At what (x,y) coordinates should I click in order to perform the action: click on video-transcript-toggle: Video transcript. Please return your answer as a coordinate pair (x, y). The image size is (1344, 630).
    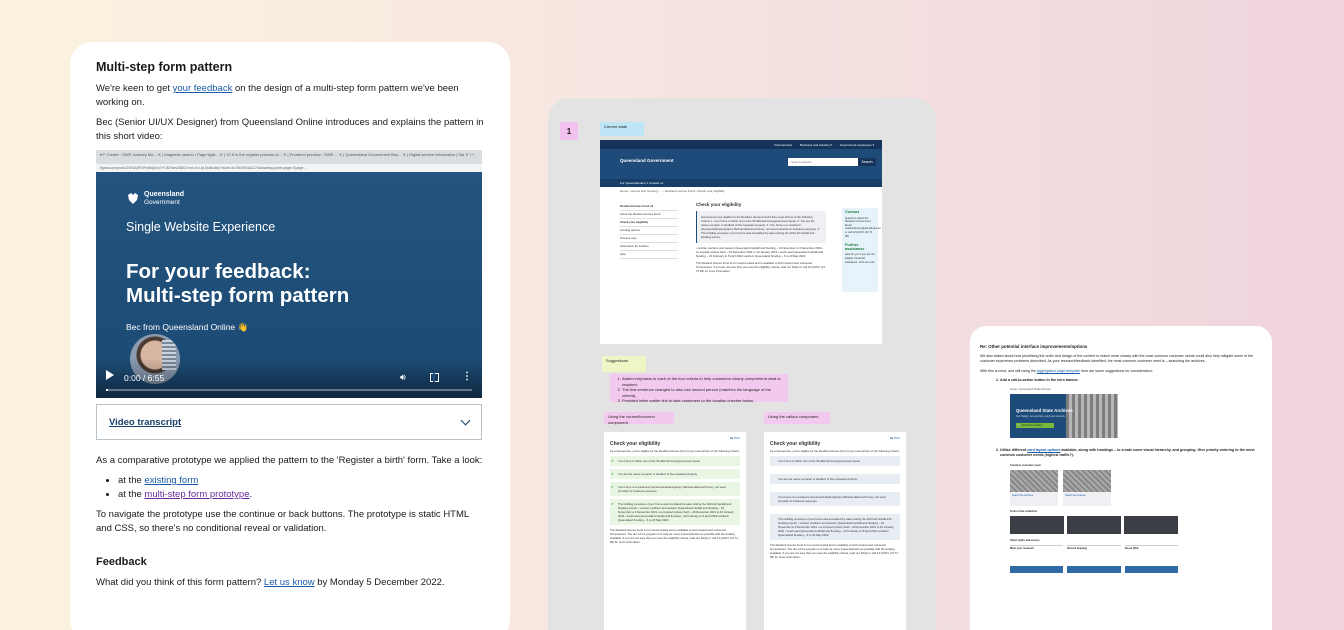
    Looking at the image, I should click on (289, 422).